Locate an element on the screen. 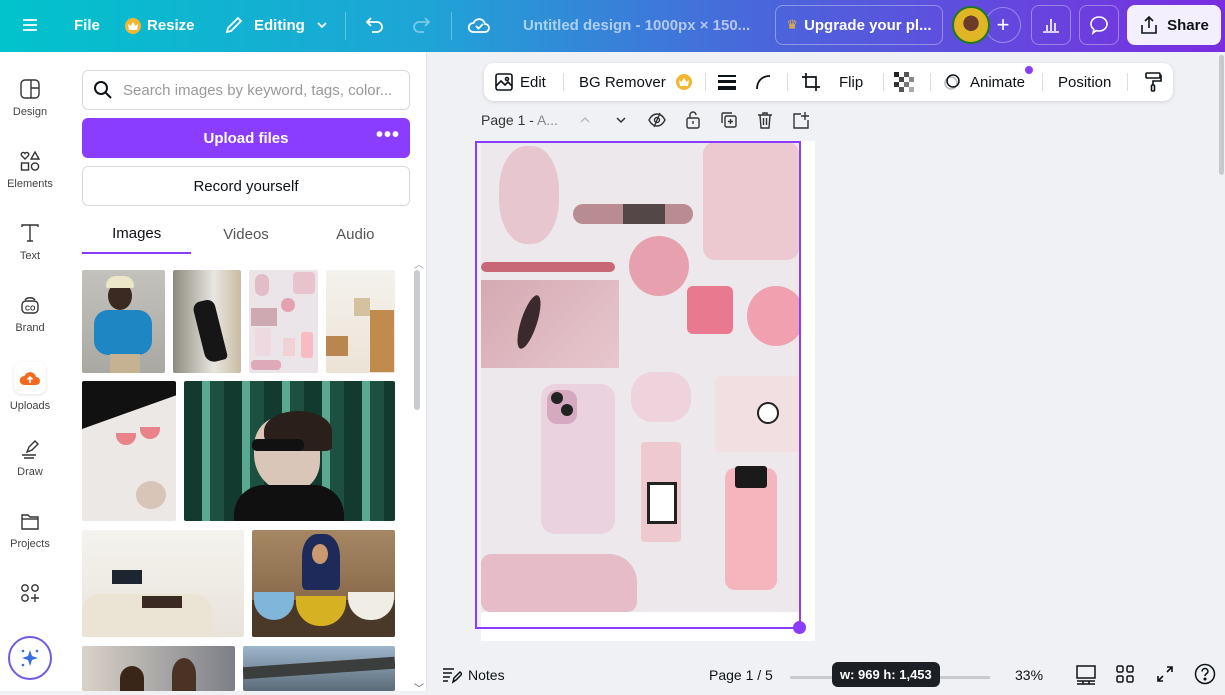  rail-item-design: Design is located at coordinates (30, 98).